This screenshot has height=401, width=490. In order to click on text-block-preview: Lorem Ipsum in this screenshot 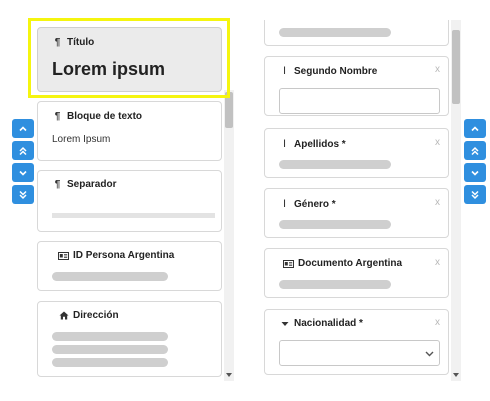, I will do `click(81, 139)`.